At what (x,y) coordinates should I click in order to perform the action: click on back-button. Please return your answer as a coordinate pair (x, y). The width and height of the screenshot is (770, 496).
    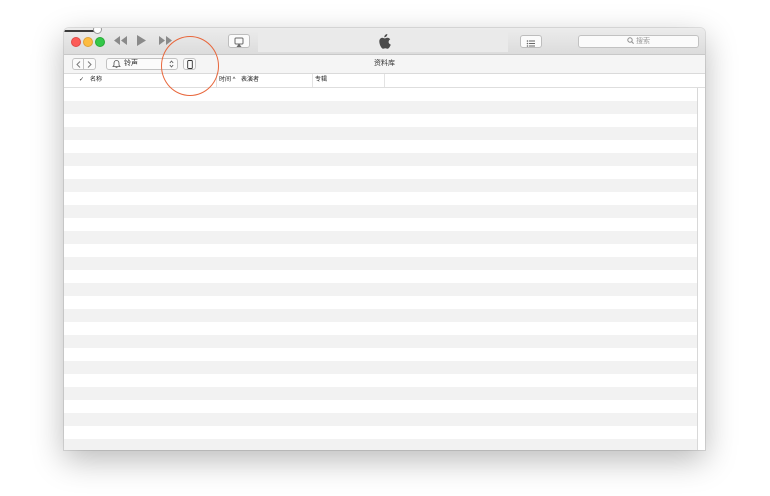
    Looking at the image, I should click on (78, 64).